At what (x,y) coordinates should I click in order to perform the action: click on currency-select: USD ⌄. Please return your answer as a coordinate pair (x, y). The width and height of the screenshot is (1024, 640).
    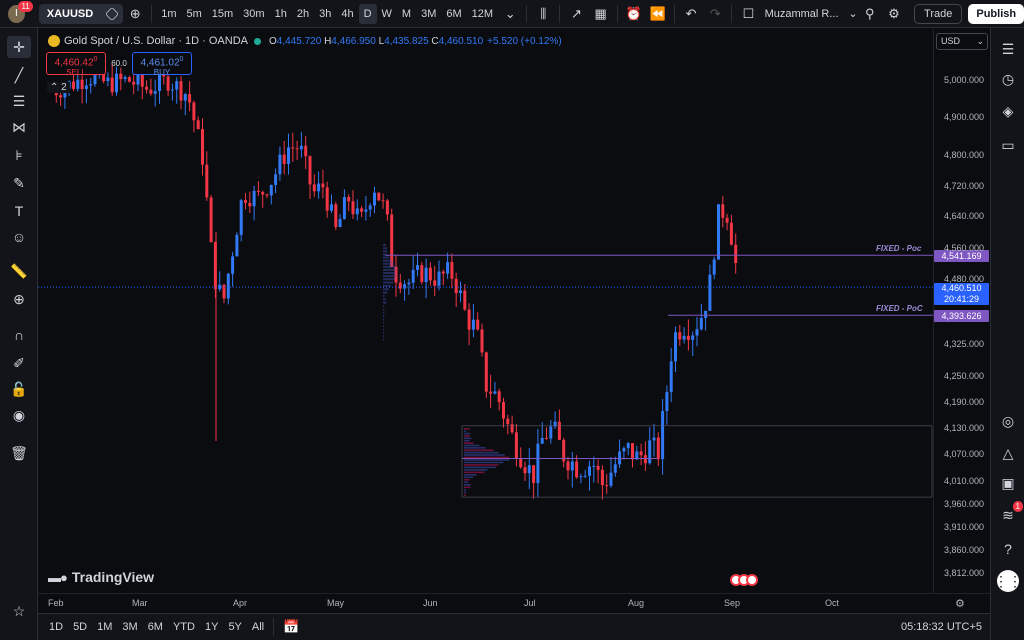
    Looking at the image, I should click on (962, 41).